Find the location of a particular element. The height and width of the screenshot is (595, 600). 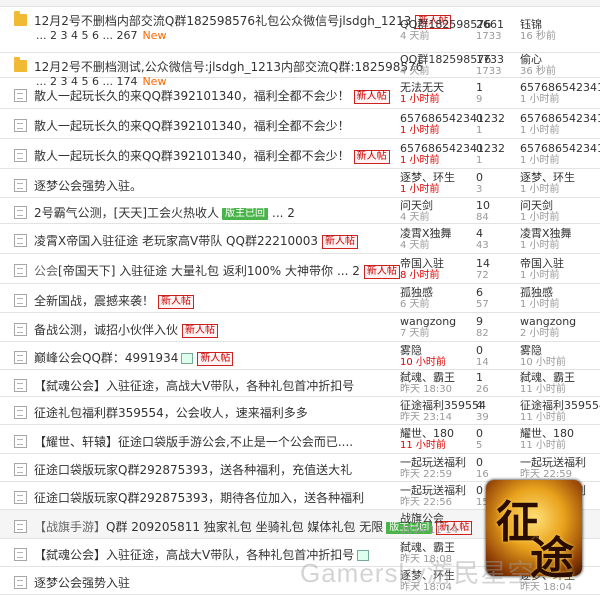

thread-title-link: 逐梦公会强势入驻 is located at coordinates (82, 583).